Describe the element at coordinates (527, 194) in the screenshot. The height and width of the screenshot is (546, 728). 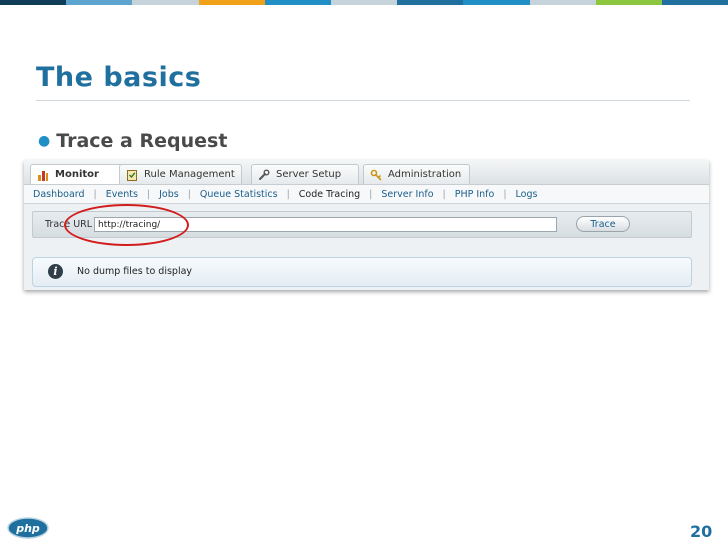
I see `subnav-logs: Logs` at that location.